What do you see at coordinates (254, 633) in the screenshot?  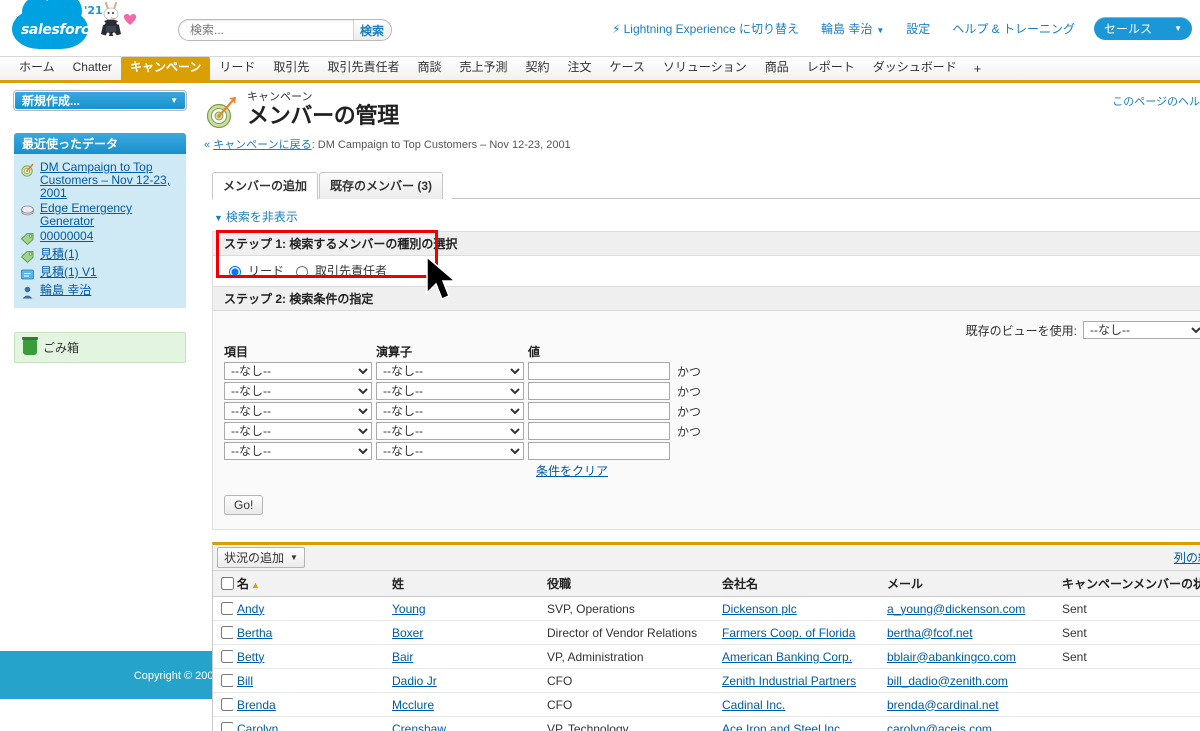 I see `first-name-link: Bertha` at bounding box center [254, 633].